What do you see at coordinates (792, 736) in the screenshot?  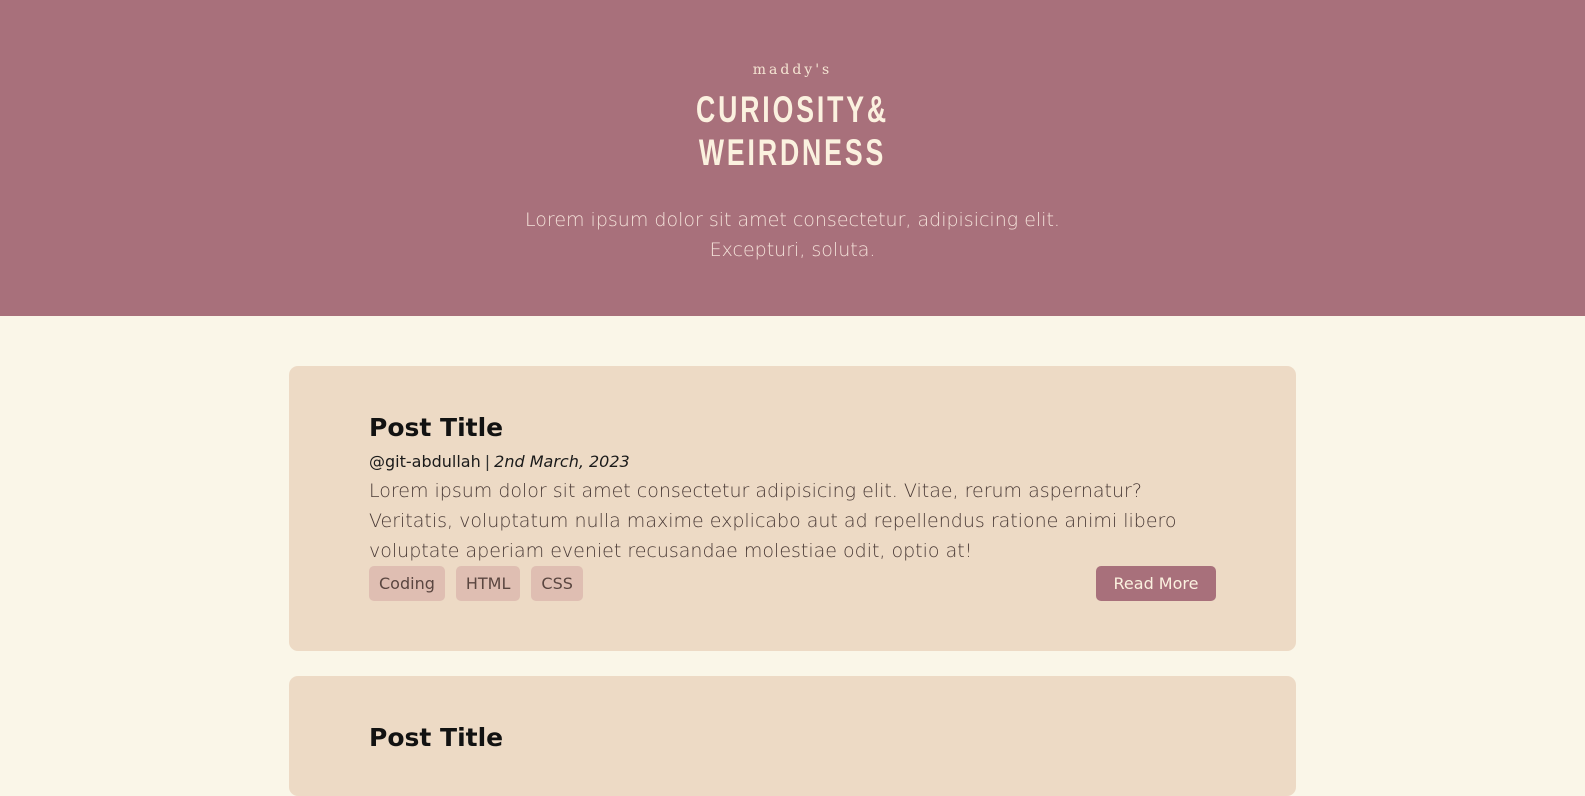 I see `post-card: Post Title` at bounding box center [792, 736].